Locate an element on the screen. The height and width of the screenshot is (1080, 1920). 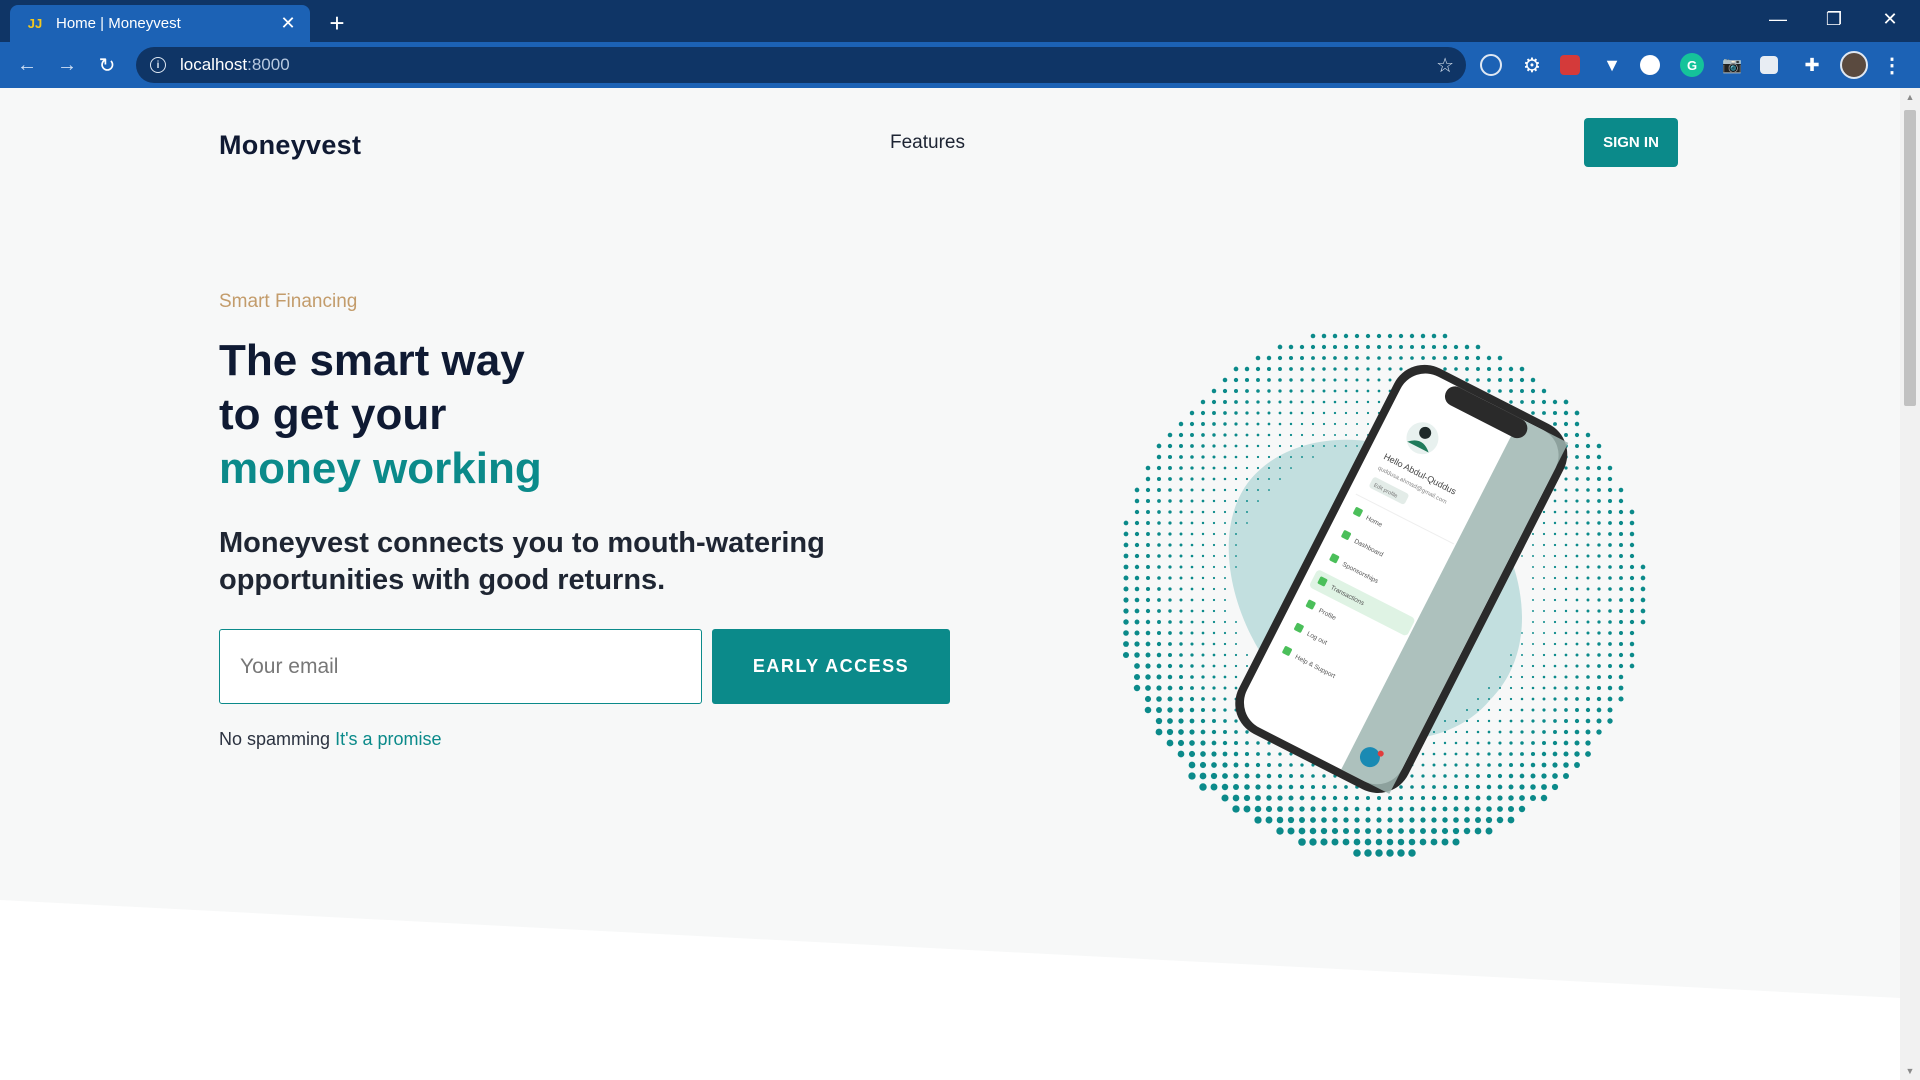
headline-line-1: The smart way is located at coordinates (372, 360).